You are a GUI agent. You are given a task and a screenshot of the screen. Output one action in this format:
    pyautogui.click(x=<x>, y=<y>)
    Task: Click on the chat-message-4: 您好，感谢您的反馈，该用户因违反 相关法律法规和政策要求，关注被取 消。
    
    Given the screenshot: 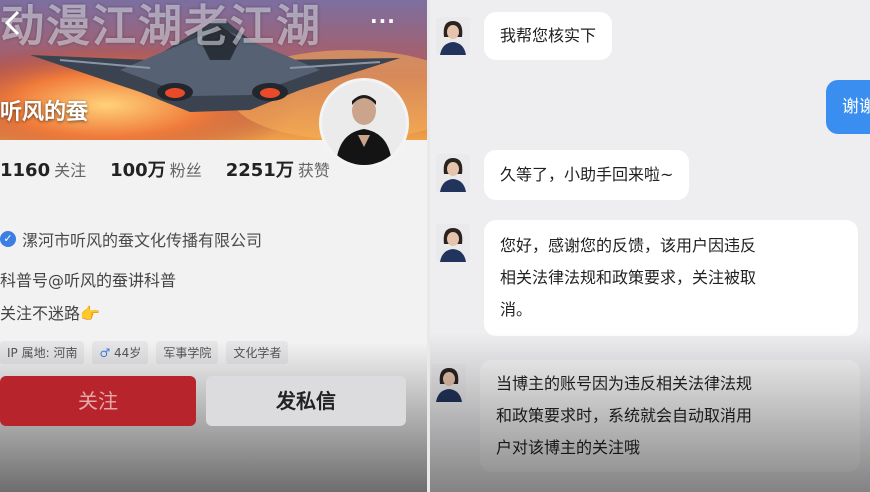 What is the action you would take?
    pyautogui.click(x=671, y=278)
    